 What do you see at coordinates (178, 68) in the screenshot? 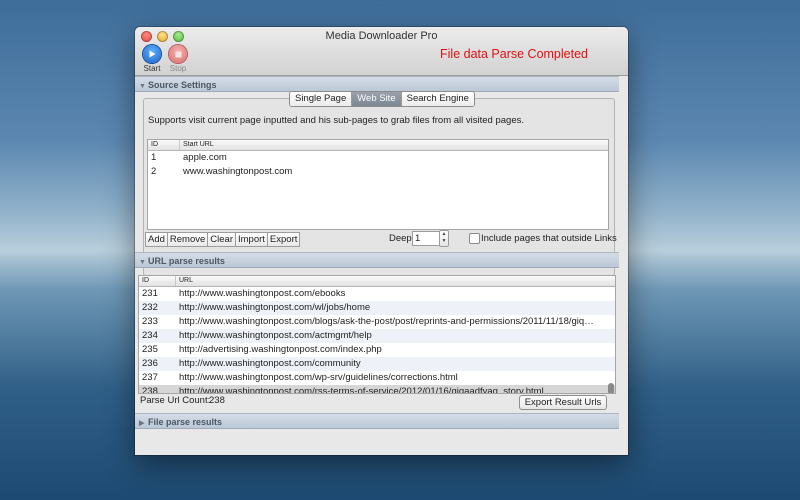
I see `stop-label: Stop` at bounding box center [178, 68].